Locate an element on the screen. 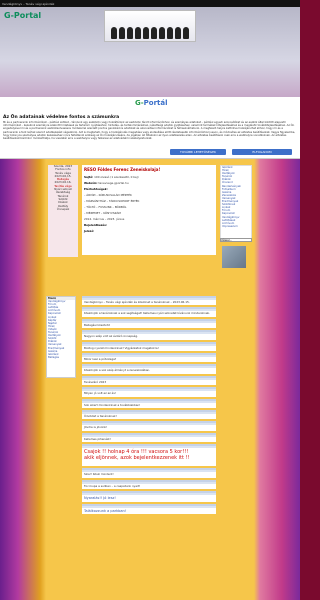  guestbook-entry: Tanévzáró 2023 is located at coordinates (149, 380).